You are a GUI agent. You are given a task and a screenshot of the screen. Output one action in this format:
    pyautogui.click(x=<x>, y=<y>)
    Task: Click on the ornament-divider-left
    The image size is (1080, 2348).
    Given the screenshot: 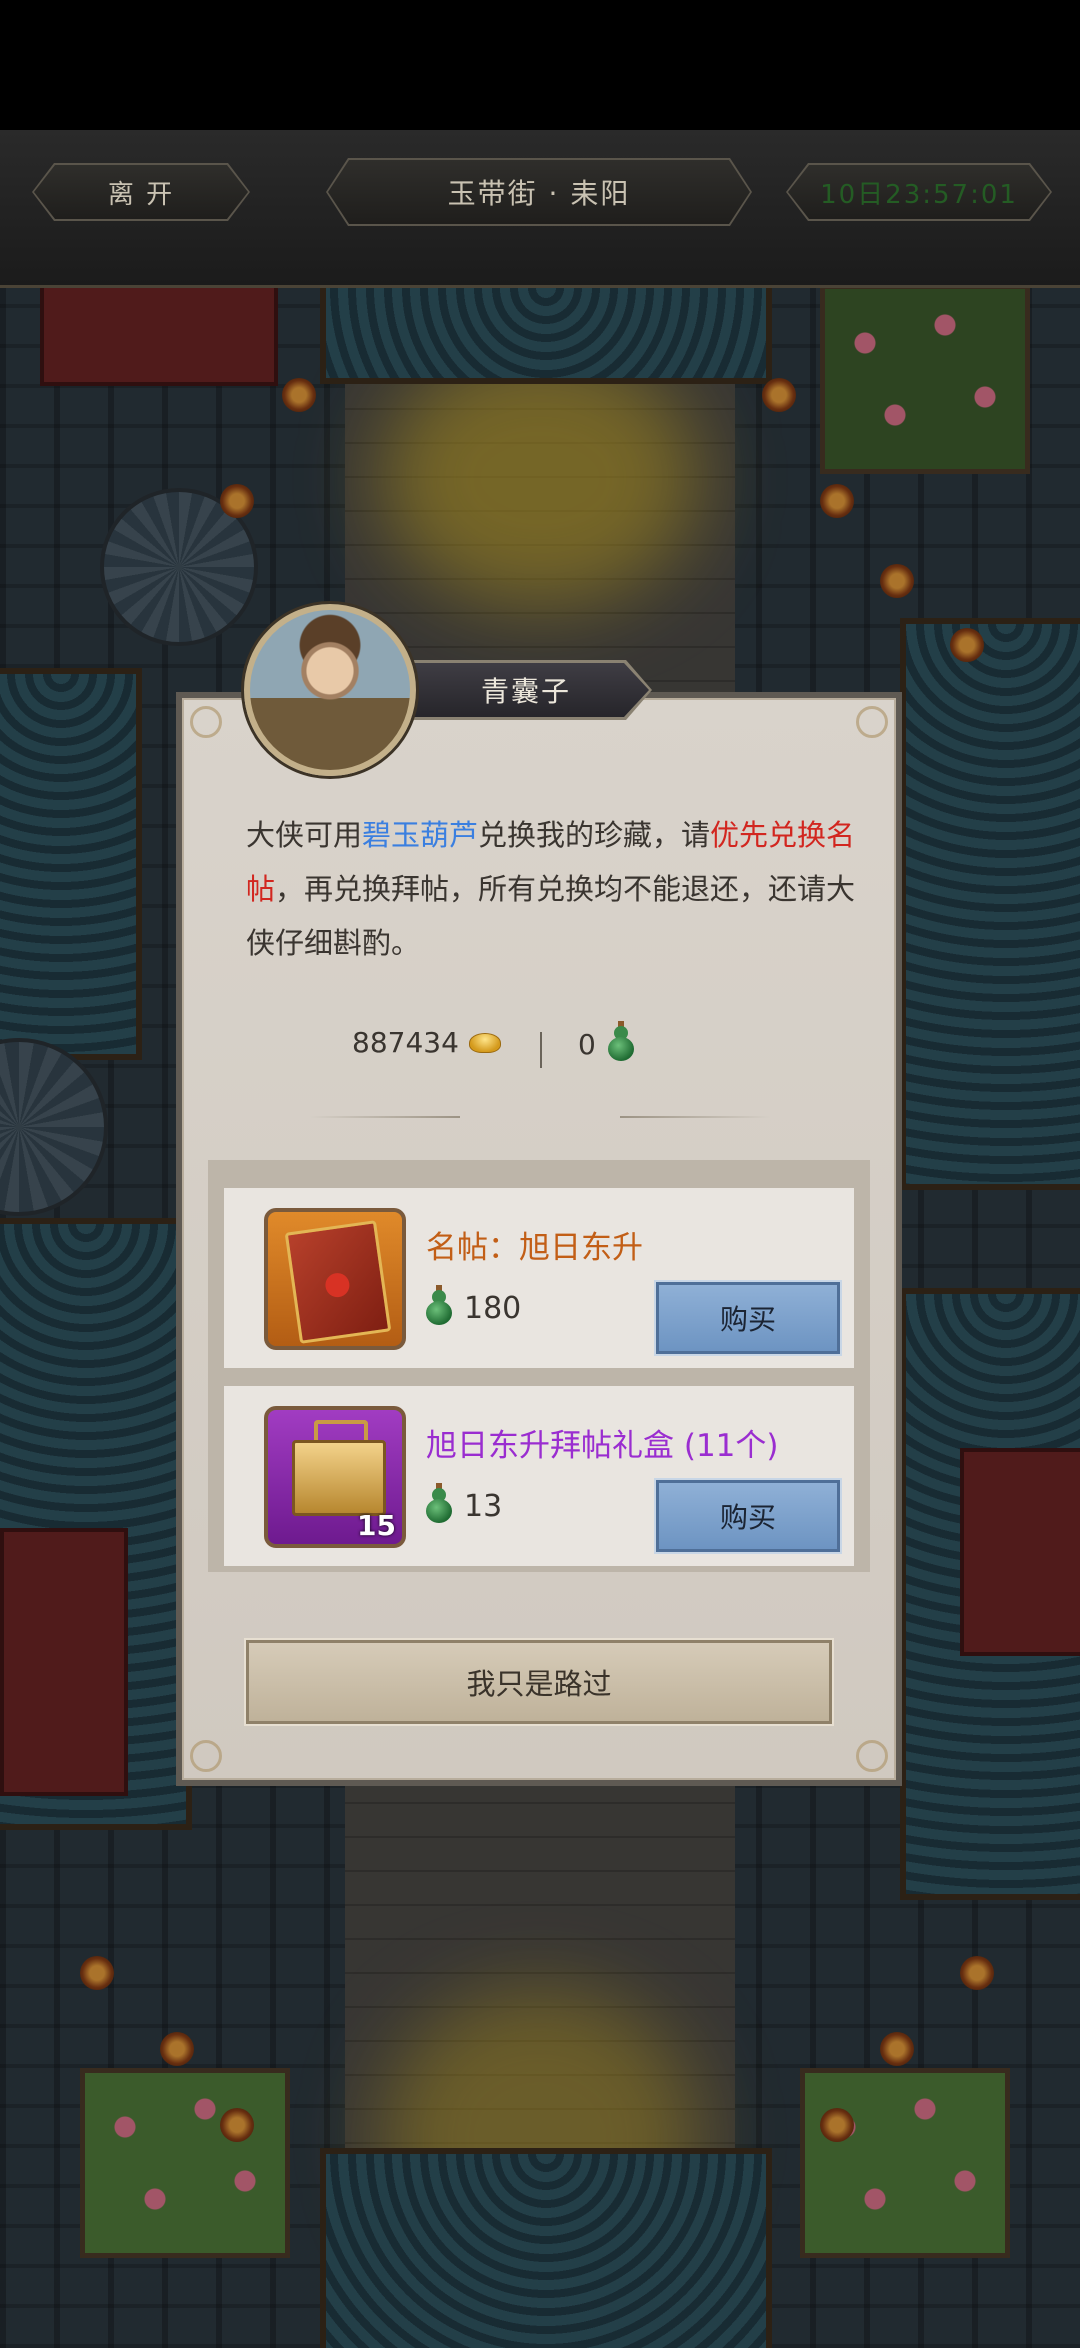 What is the action you would take?
    pyautogui.click(x=385, y=1117)
    